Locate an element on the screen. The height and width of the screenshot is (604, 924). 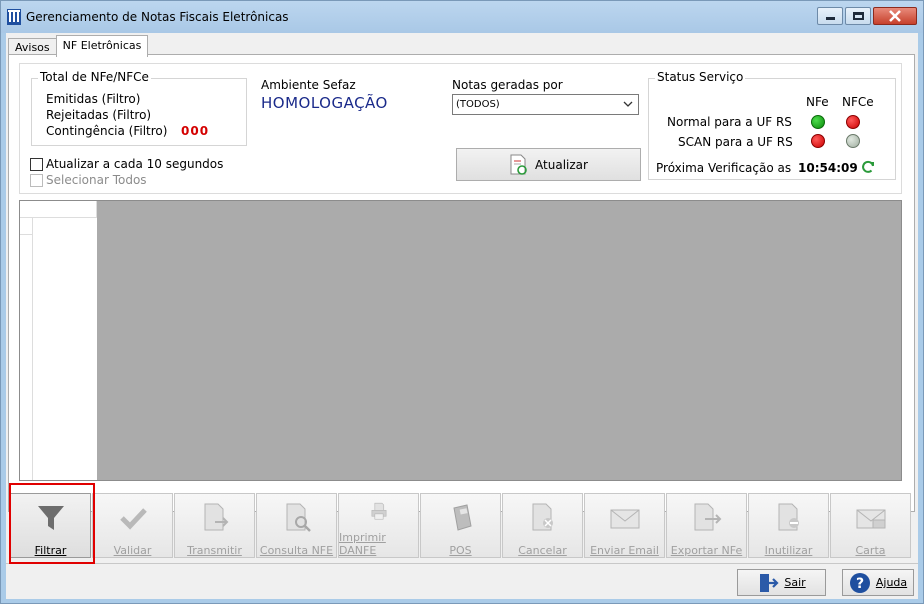
validar-button: Validar is located at coordinates (132, 525).